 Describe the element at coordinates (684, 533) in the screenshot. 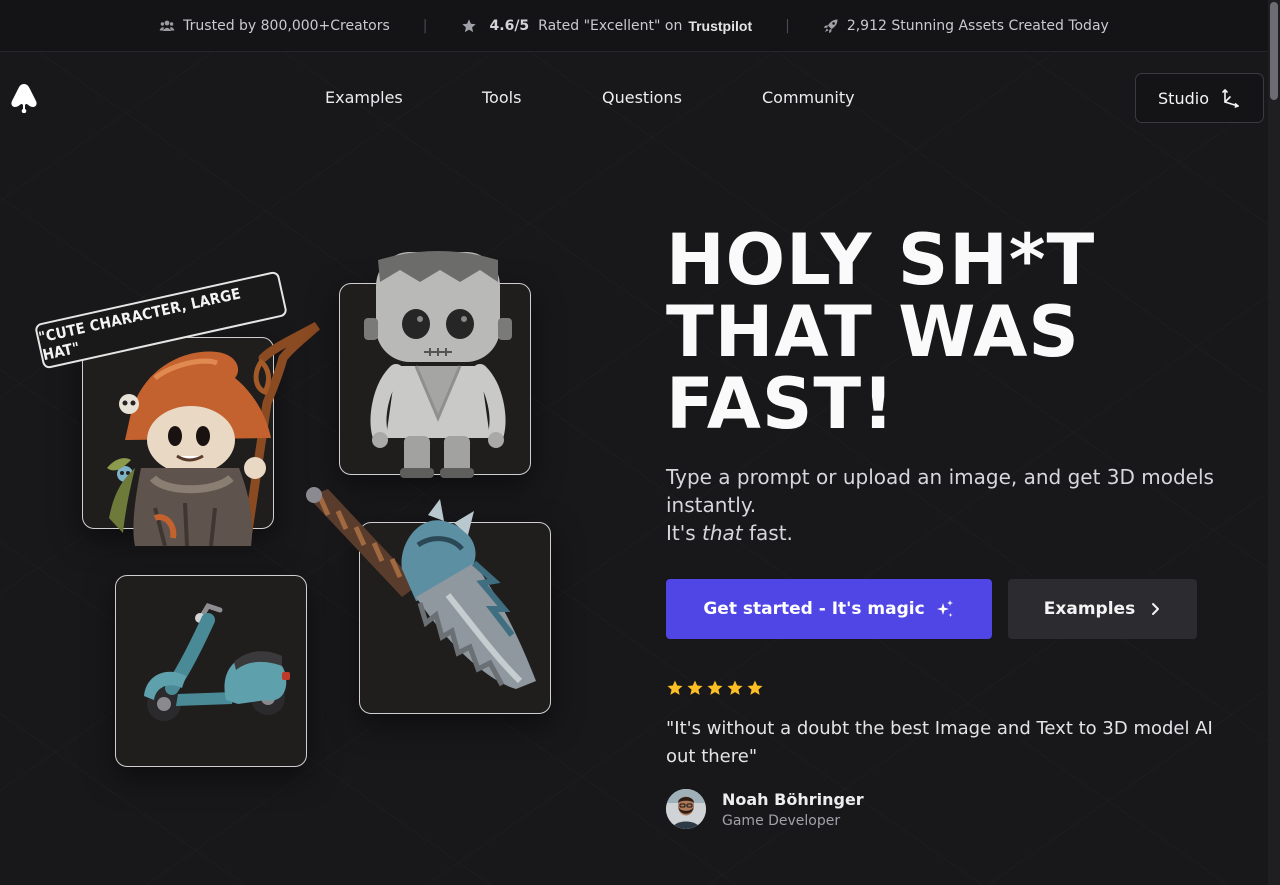

I see `subtitle-prefix: It's` at that location.